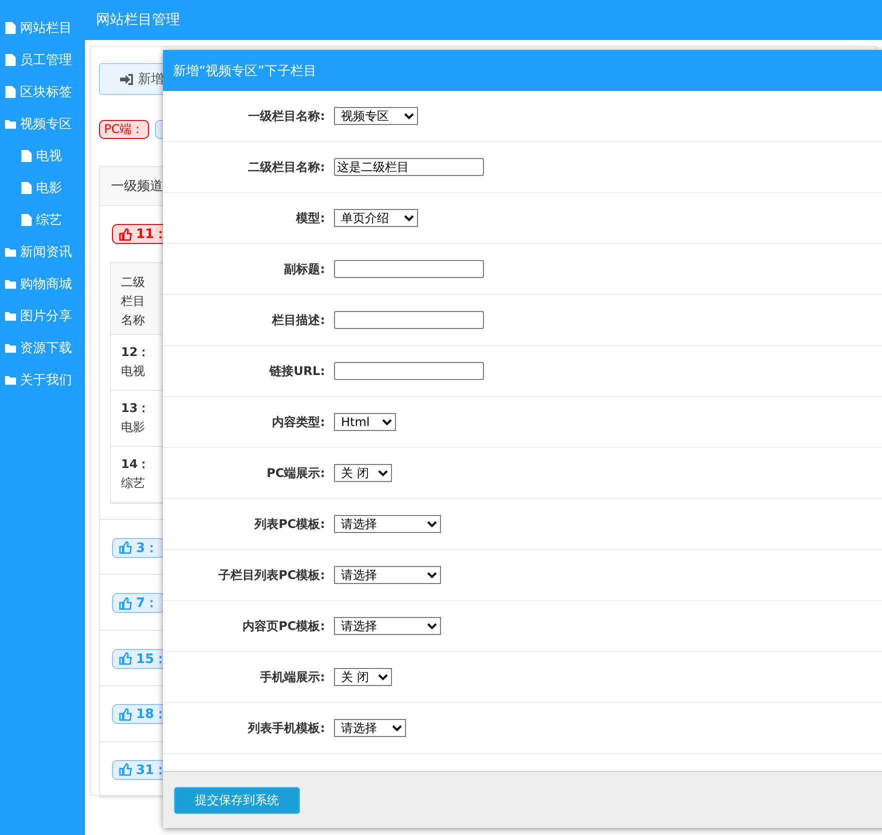  What do you see at coordinates (124, 129) in the screenshot?
I see `platform-tag: PC端：` at bounding box center [124, 129].